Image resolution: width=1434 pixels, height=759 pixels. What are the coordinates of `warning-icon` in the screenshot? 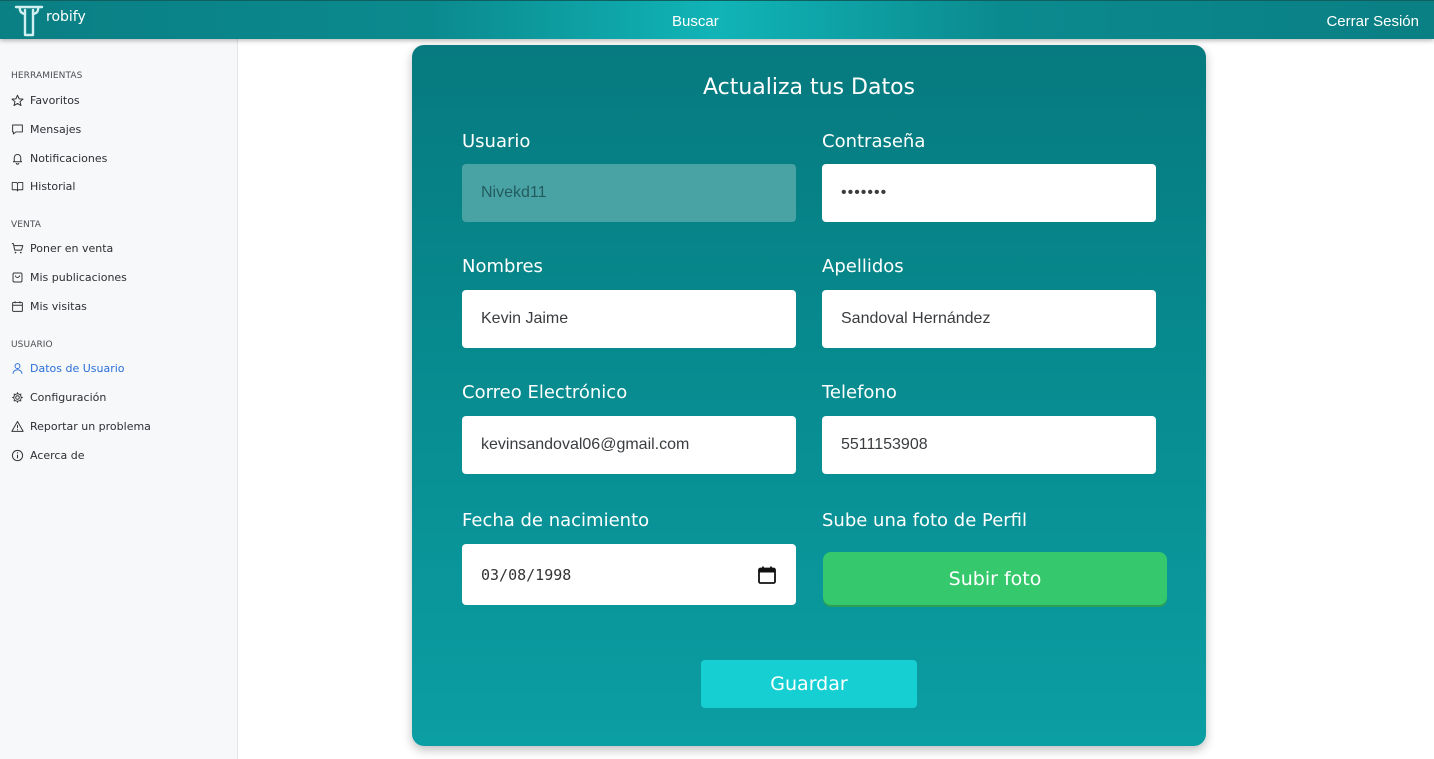 It's located at (17, 426).